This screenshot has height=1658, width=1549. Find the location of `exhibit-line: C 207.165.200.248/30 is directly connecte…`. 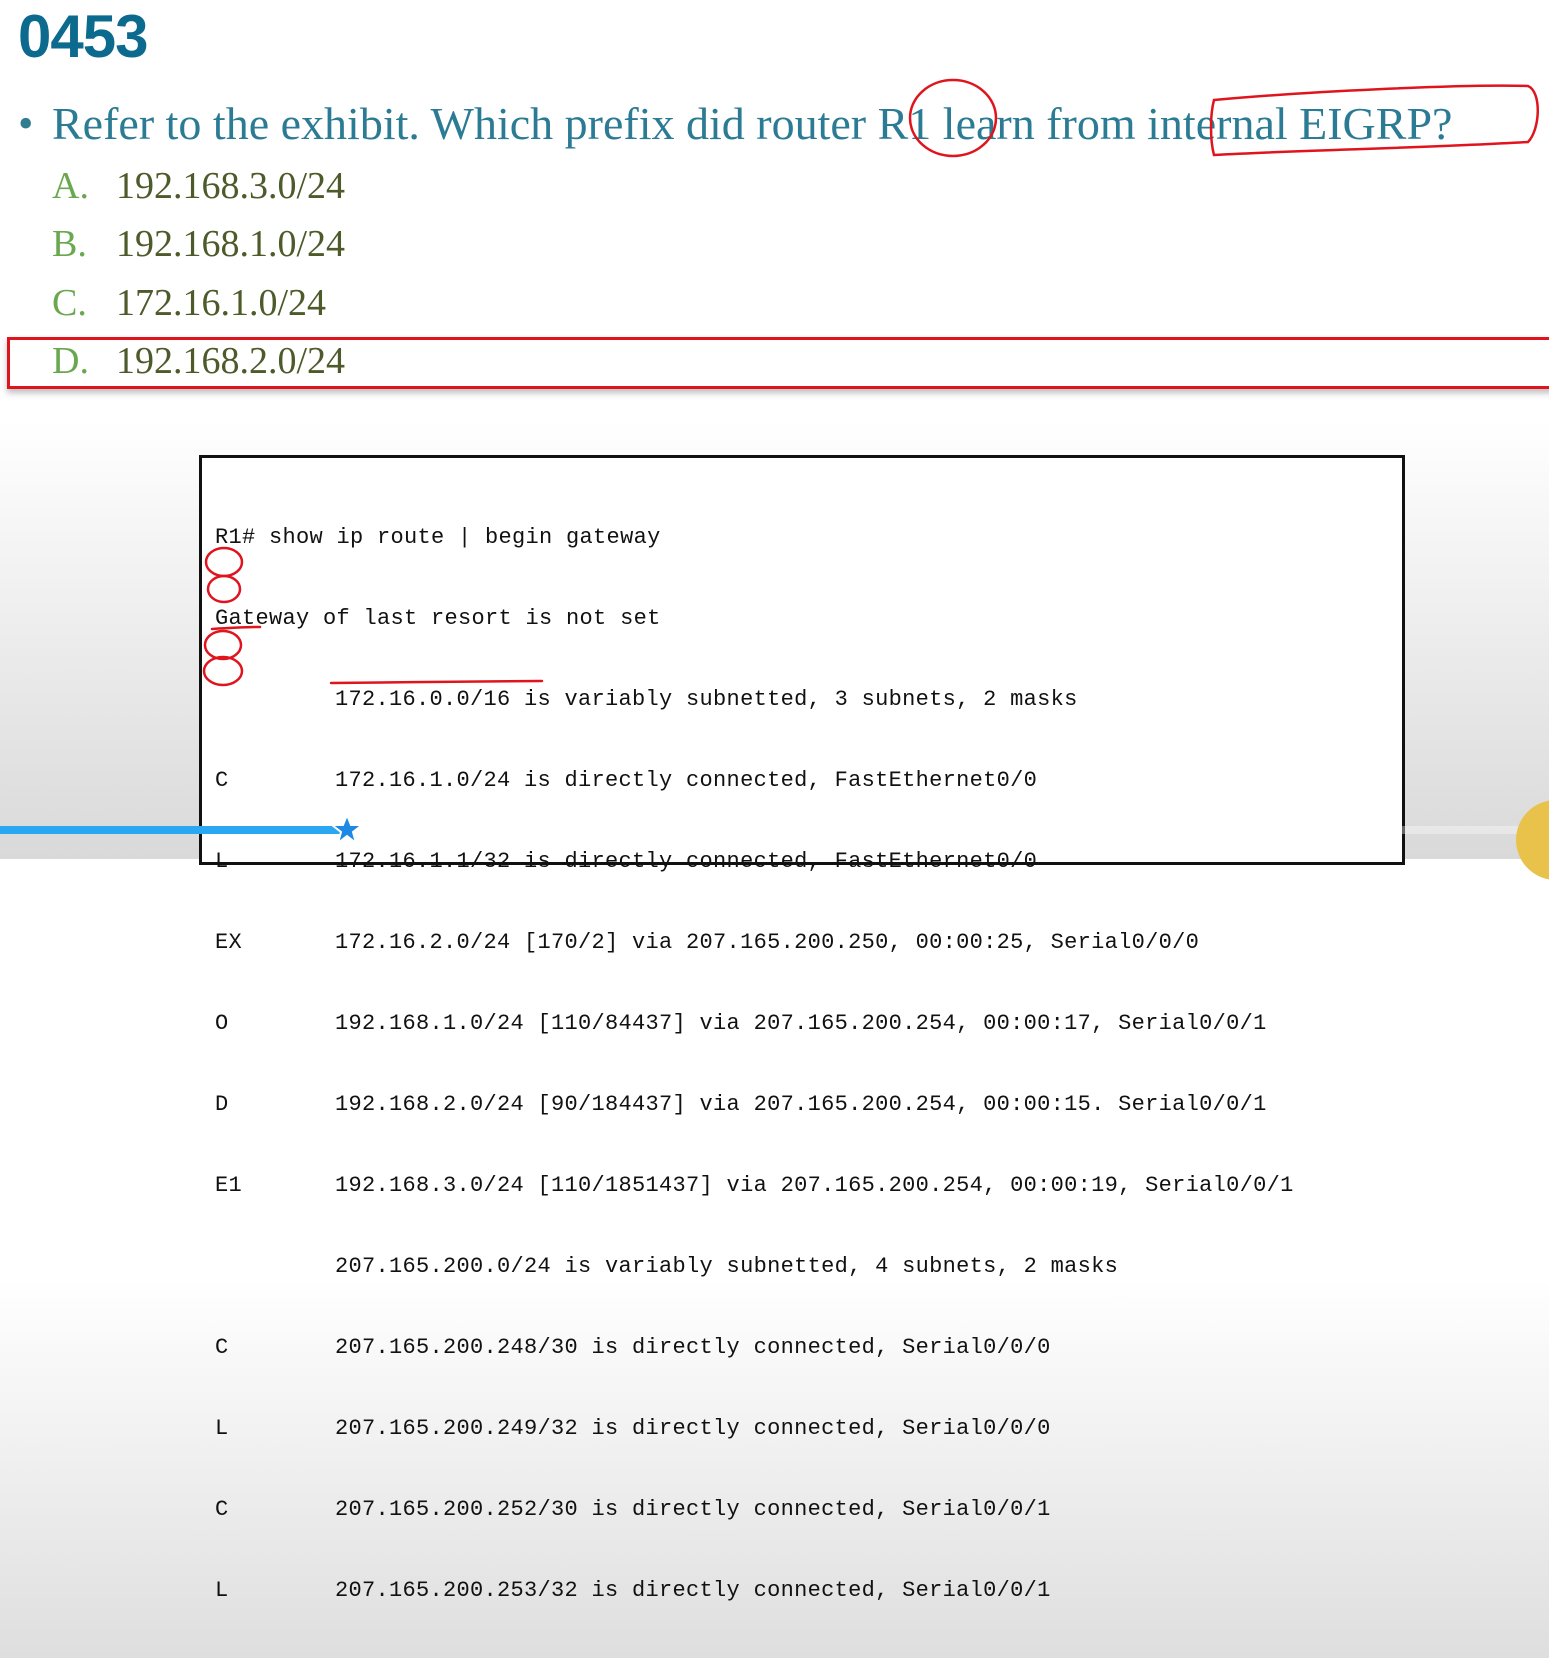

exhibit-line: C 207.165.200.248/30 is directly connecte… is located at coordinates (754, 1347).